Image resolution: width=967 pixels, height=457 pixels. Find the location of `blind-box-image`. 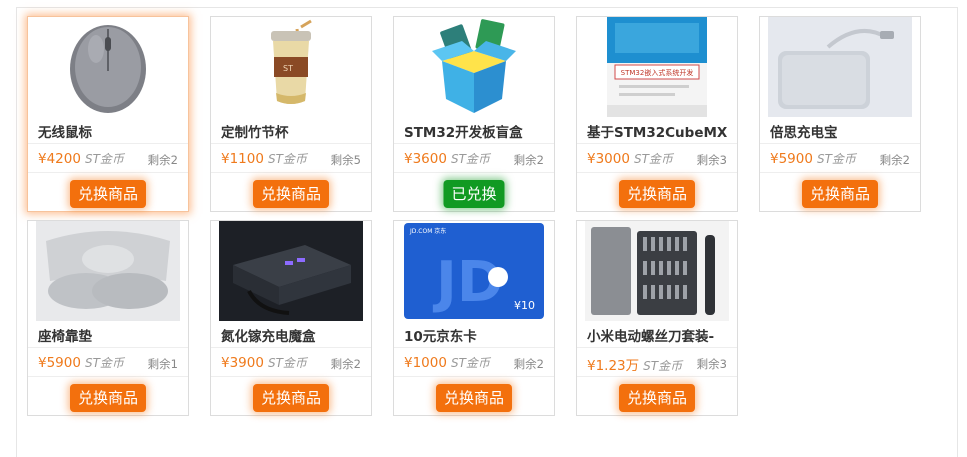

blind-box-image is located at coordinates (474, 67).